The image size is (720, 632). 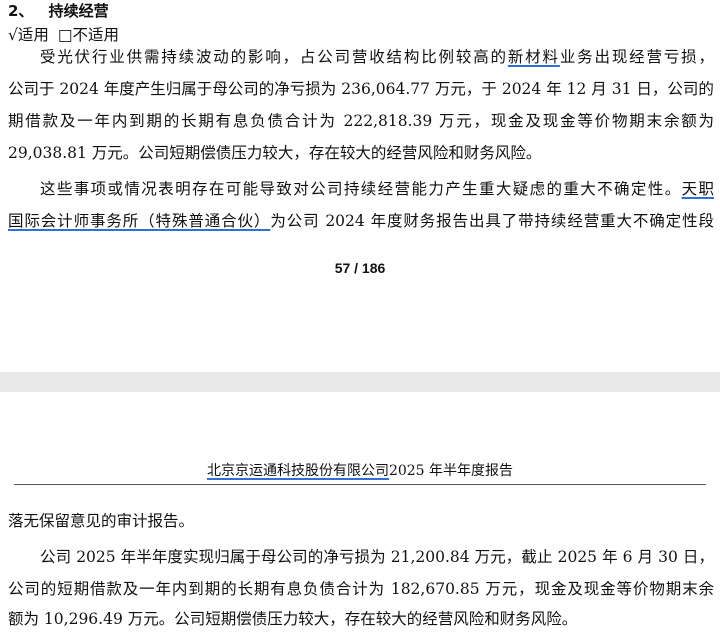 What do you see at coordinates (297, 471) in the screenshot?
I see `header-company: 北京京运通科技股份有限公司` at bounding box center [297, 471].